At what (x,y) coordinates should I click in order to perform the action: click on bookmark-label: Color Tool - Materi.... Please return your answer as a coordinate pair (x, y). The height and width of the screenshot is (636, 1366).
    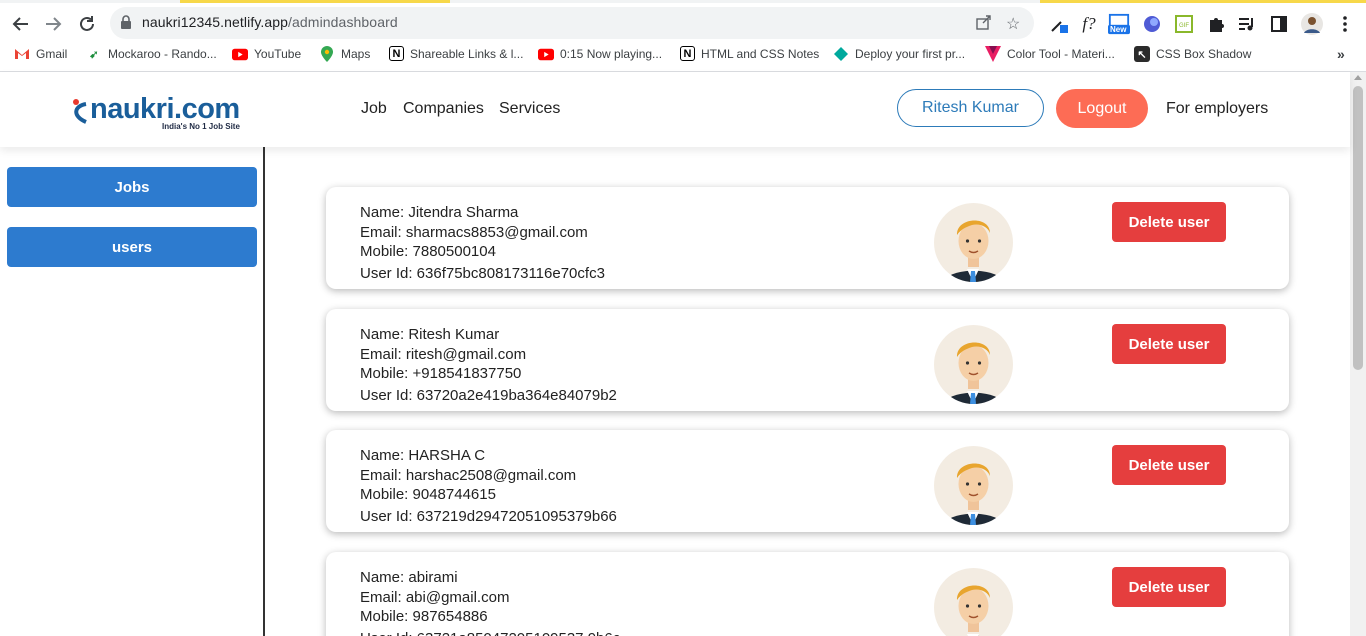
    Looking at the image, I should click on (1061, 54).